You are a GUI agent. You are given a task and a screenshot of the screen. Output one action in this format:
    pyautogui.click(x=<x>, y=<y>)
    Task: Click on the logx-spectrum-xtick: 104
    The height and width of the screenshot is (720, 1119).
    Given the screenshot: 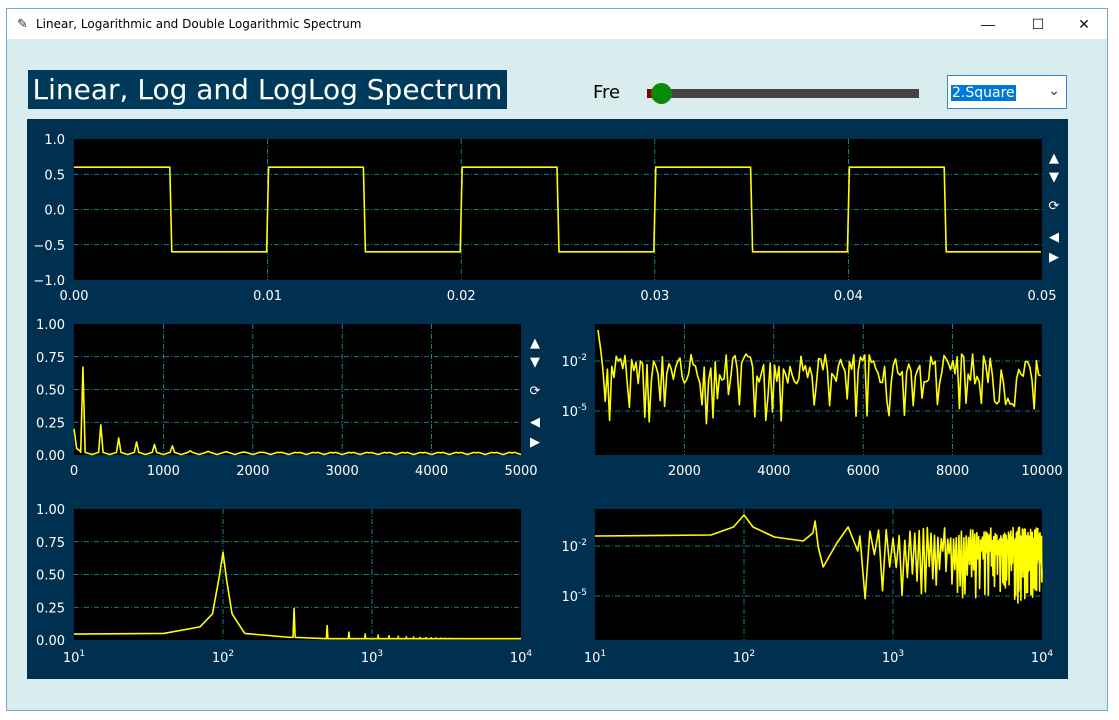 What is the action you would take?
    pyautogui.click(x=521, y=657)
    